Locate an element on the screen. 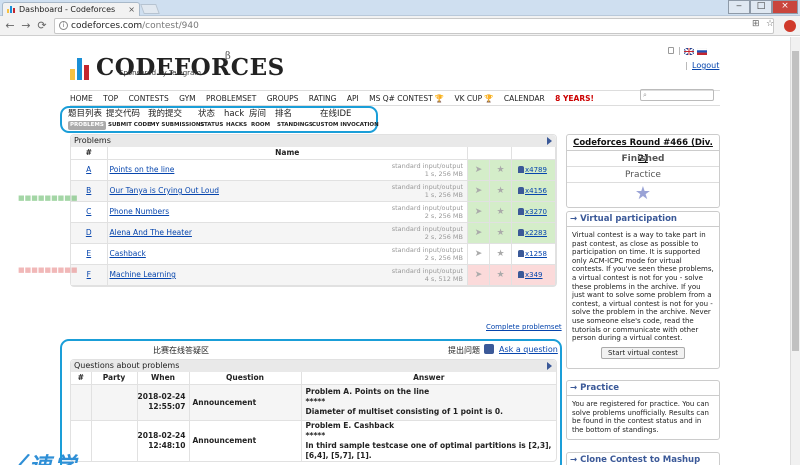 The width and height of the screenshot is (800, 465). problem-name-link: Alena And The Heater is located at coordinates (151, 232).